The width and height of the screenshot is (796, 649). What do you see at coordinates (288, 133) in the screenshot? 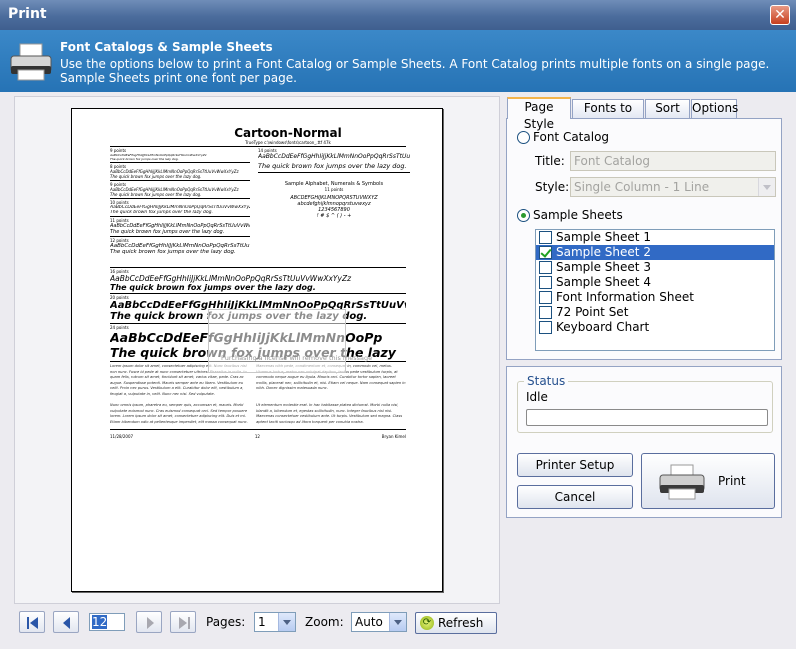
I see `font-title: Cartoon-Normal` at bounding box center [288, 133].